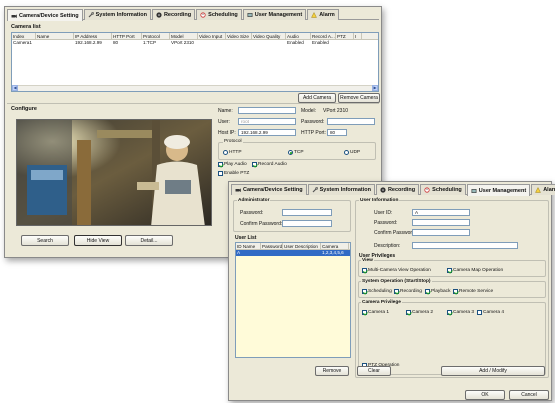  Describe the element at coordinates (529, 395) in the screenshot. I see `cancel-button: Cancel` at that location.